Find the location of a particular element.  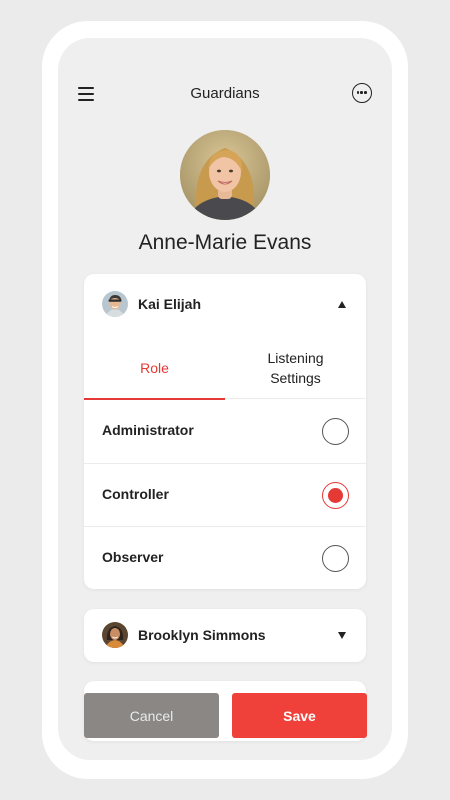

role-option-observer: Observer is located at coordinates (225, 557).